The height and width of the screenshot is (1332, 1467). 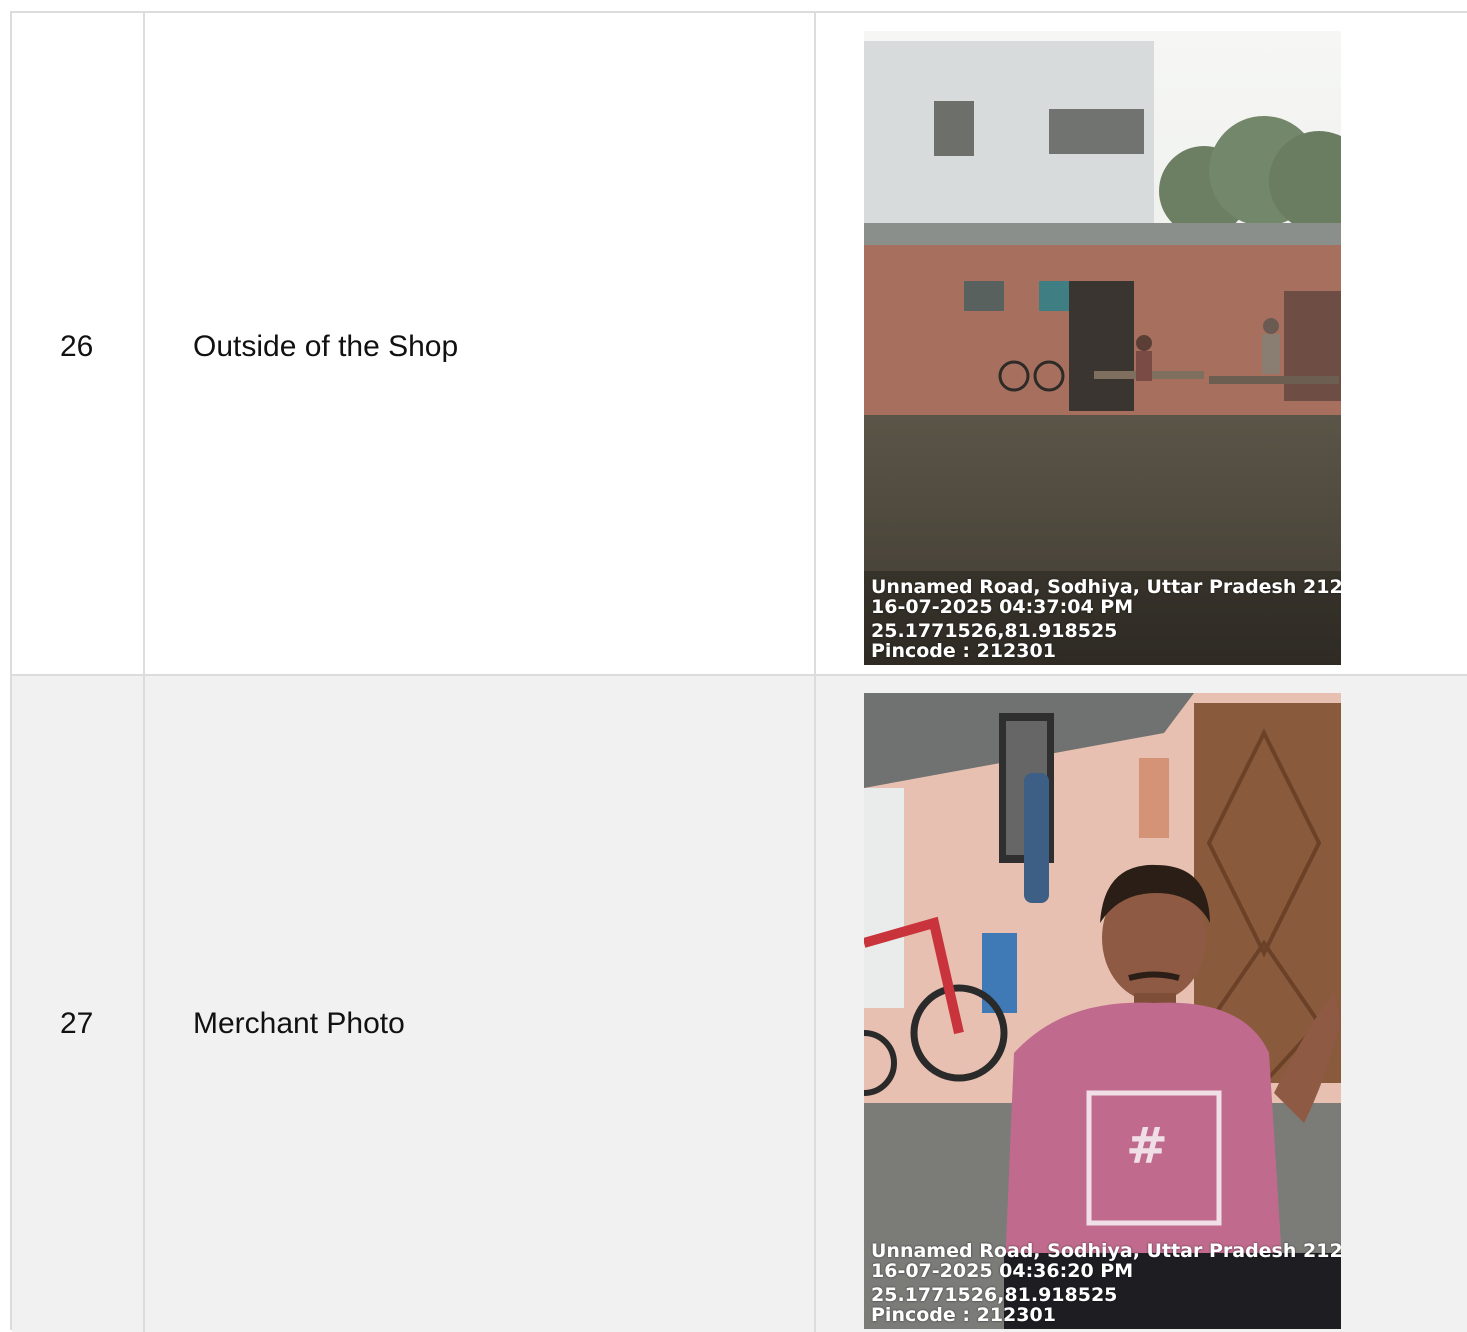 What do you see at coordinates (326, 346) in the screenshot?
I see `photo-label: Outside of the Shop` at bounding box center [326, 346].